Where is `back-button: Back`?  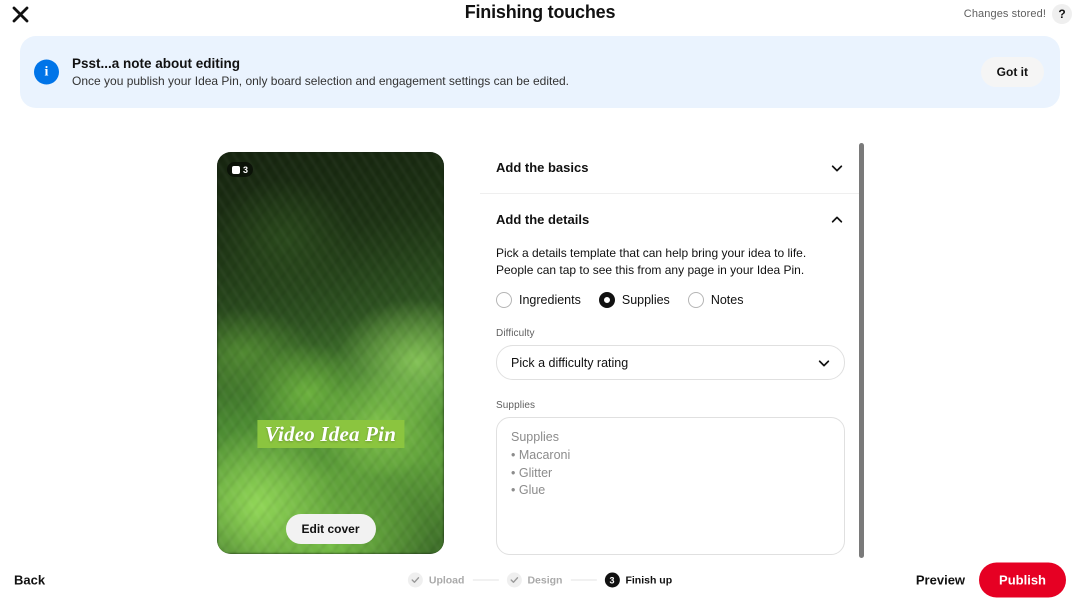
back-button: Back is located at coordinates (29, 580).